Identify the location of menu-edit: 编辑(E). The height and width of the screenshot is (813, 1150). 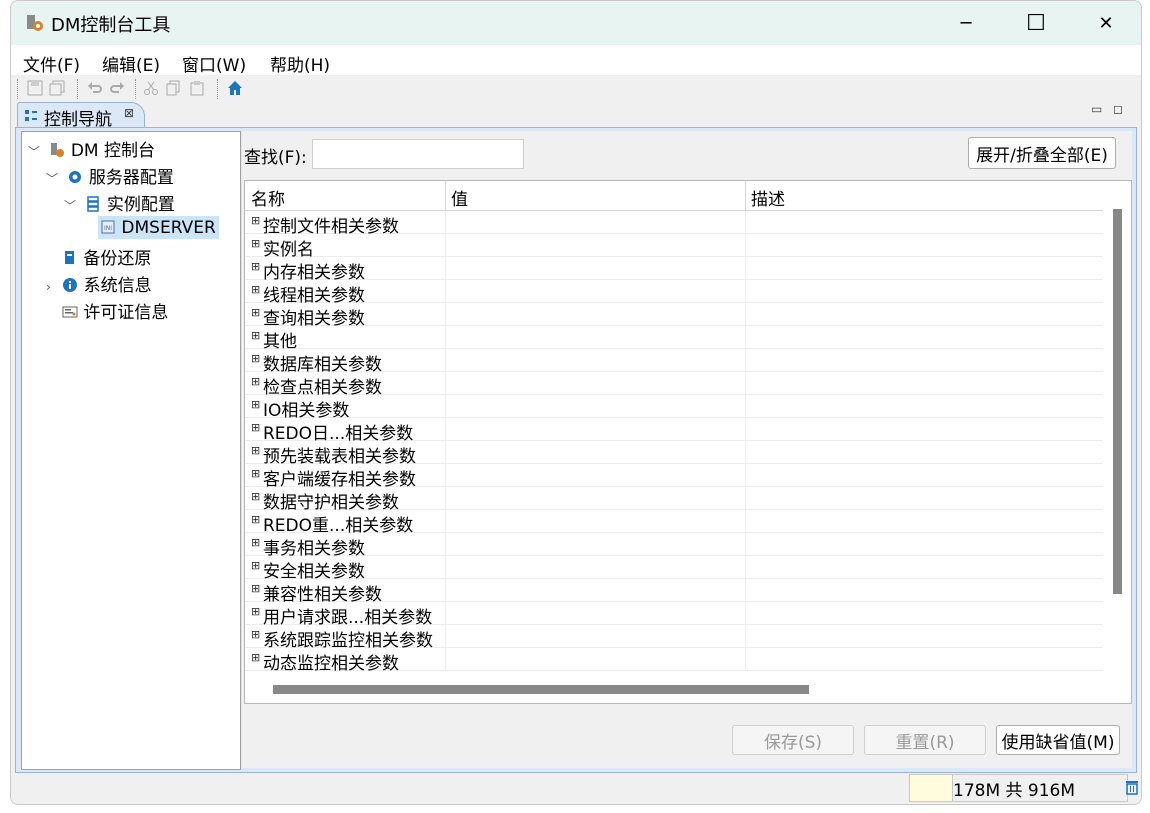
(131, 63).